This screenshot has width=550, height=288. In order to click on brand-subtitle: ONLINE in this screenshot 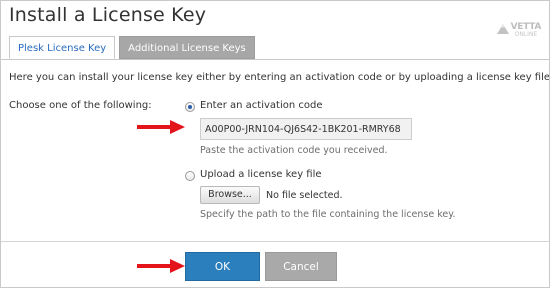, I will do `click(526, 34)`.